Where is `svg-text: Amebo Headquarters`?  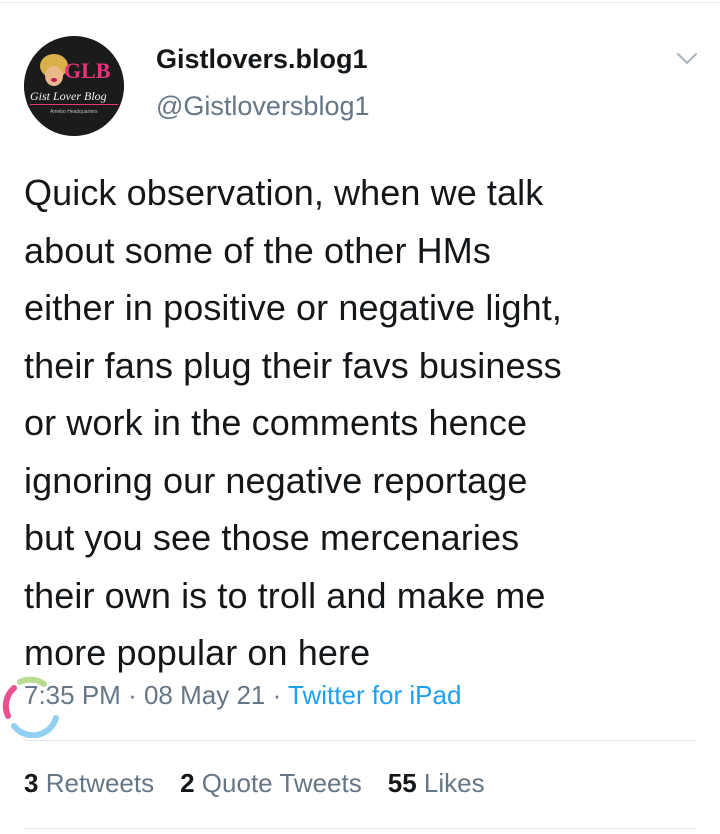
svg-text: Amebo Headquarters is located at coordinates (74, 112).